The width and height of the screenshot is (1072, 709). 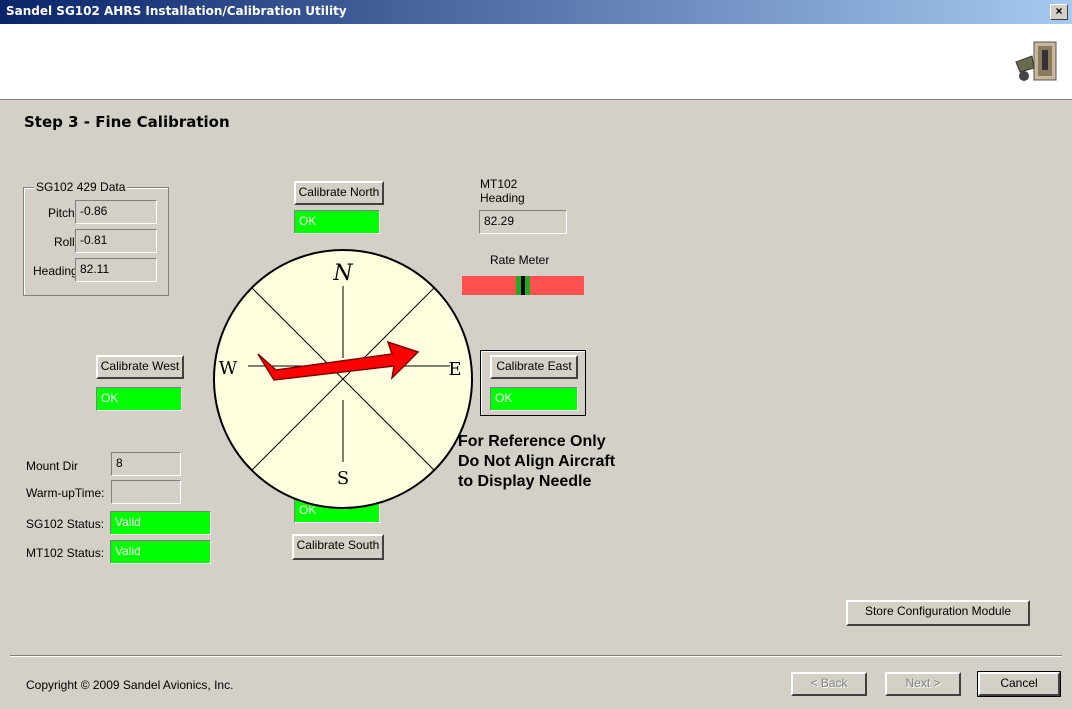 I want to click on warmup-time-label: Warm-upTime:, so click(x=65, y=493).